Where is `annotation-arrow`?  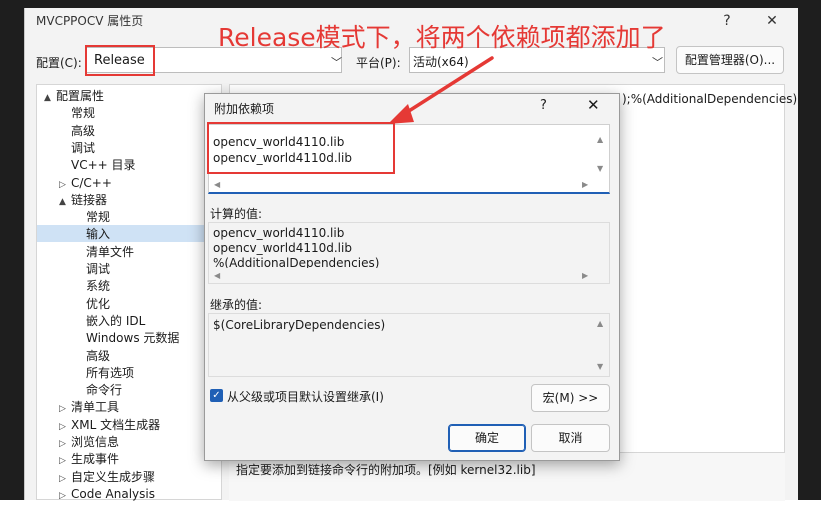 annotation-arrow is located at coordinates (441, 90).